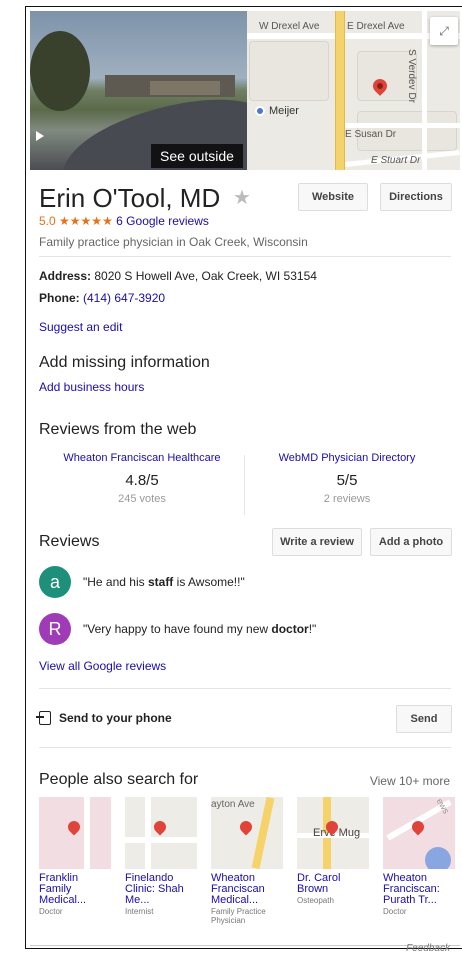  What do you see at coordinates (238, 916) in the screenshot?
I see `related-place-type: Family Practice Physician` at bounding box center [238, 916].